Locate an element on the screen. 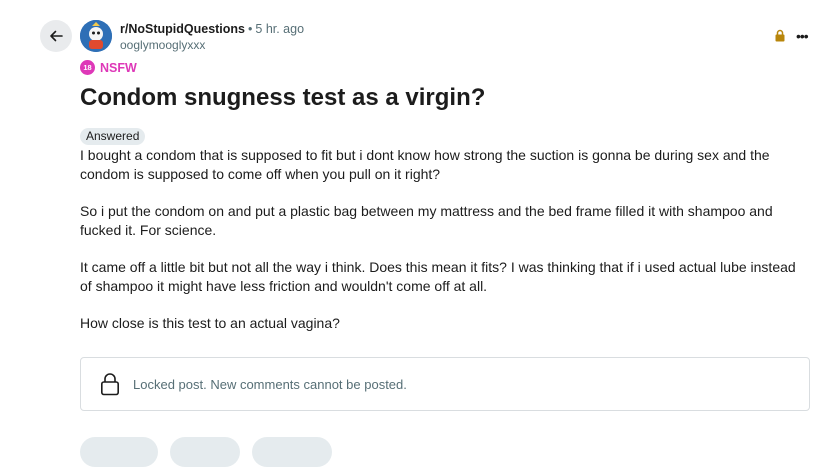  post-flair: Answered is located at coordinates (113, 136).